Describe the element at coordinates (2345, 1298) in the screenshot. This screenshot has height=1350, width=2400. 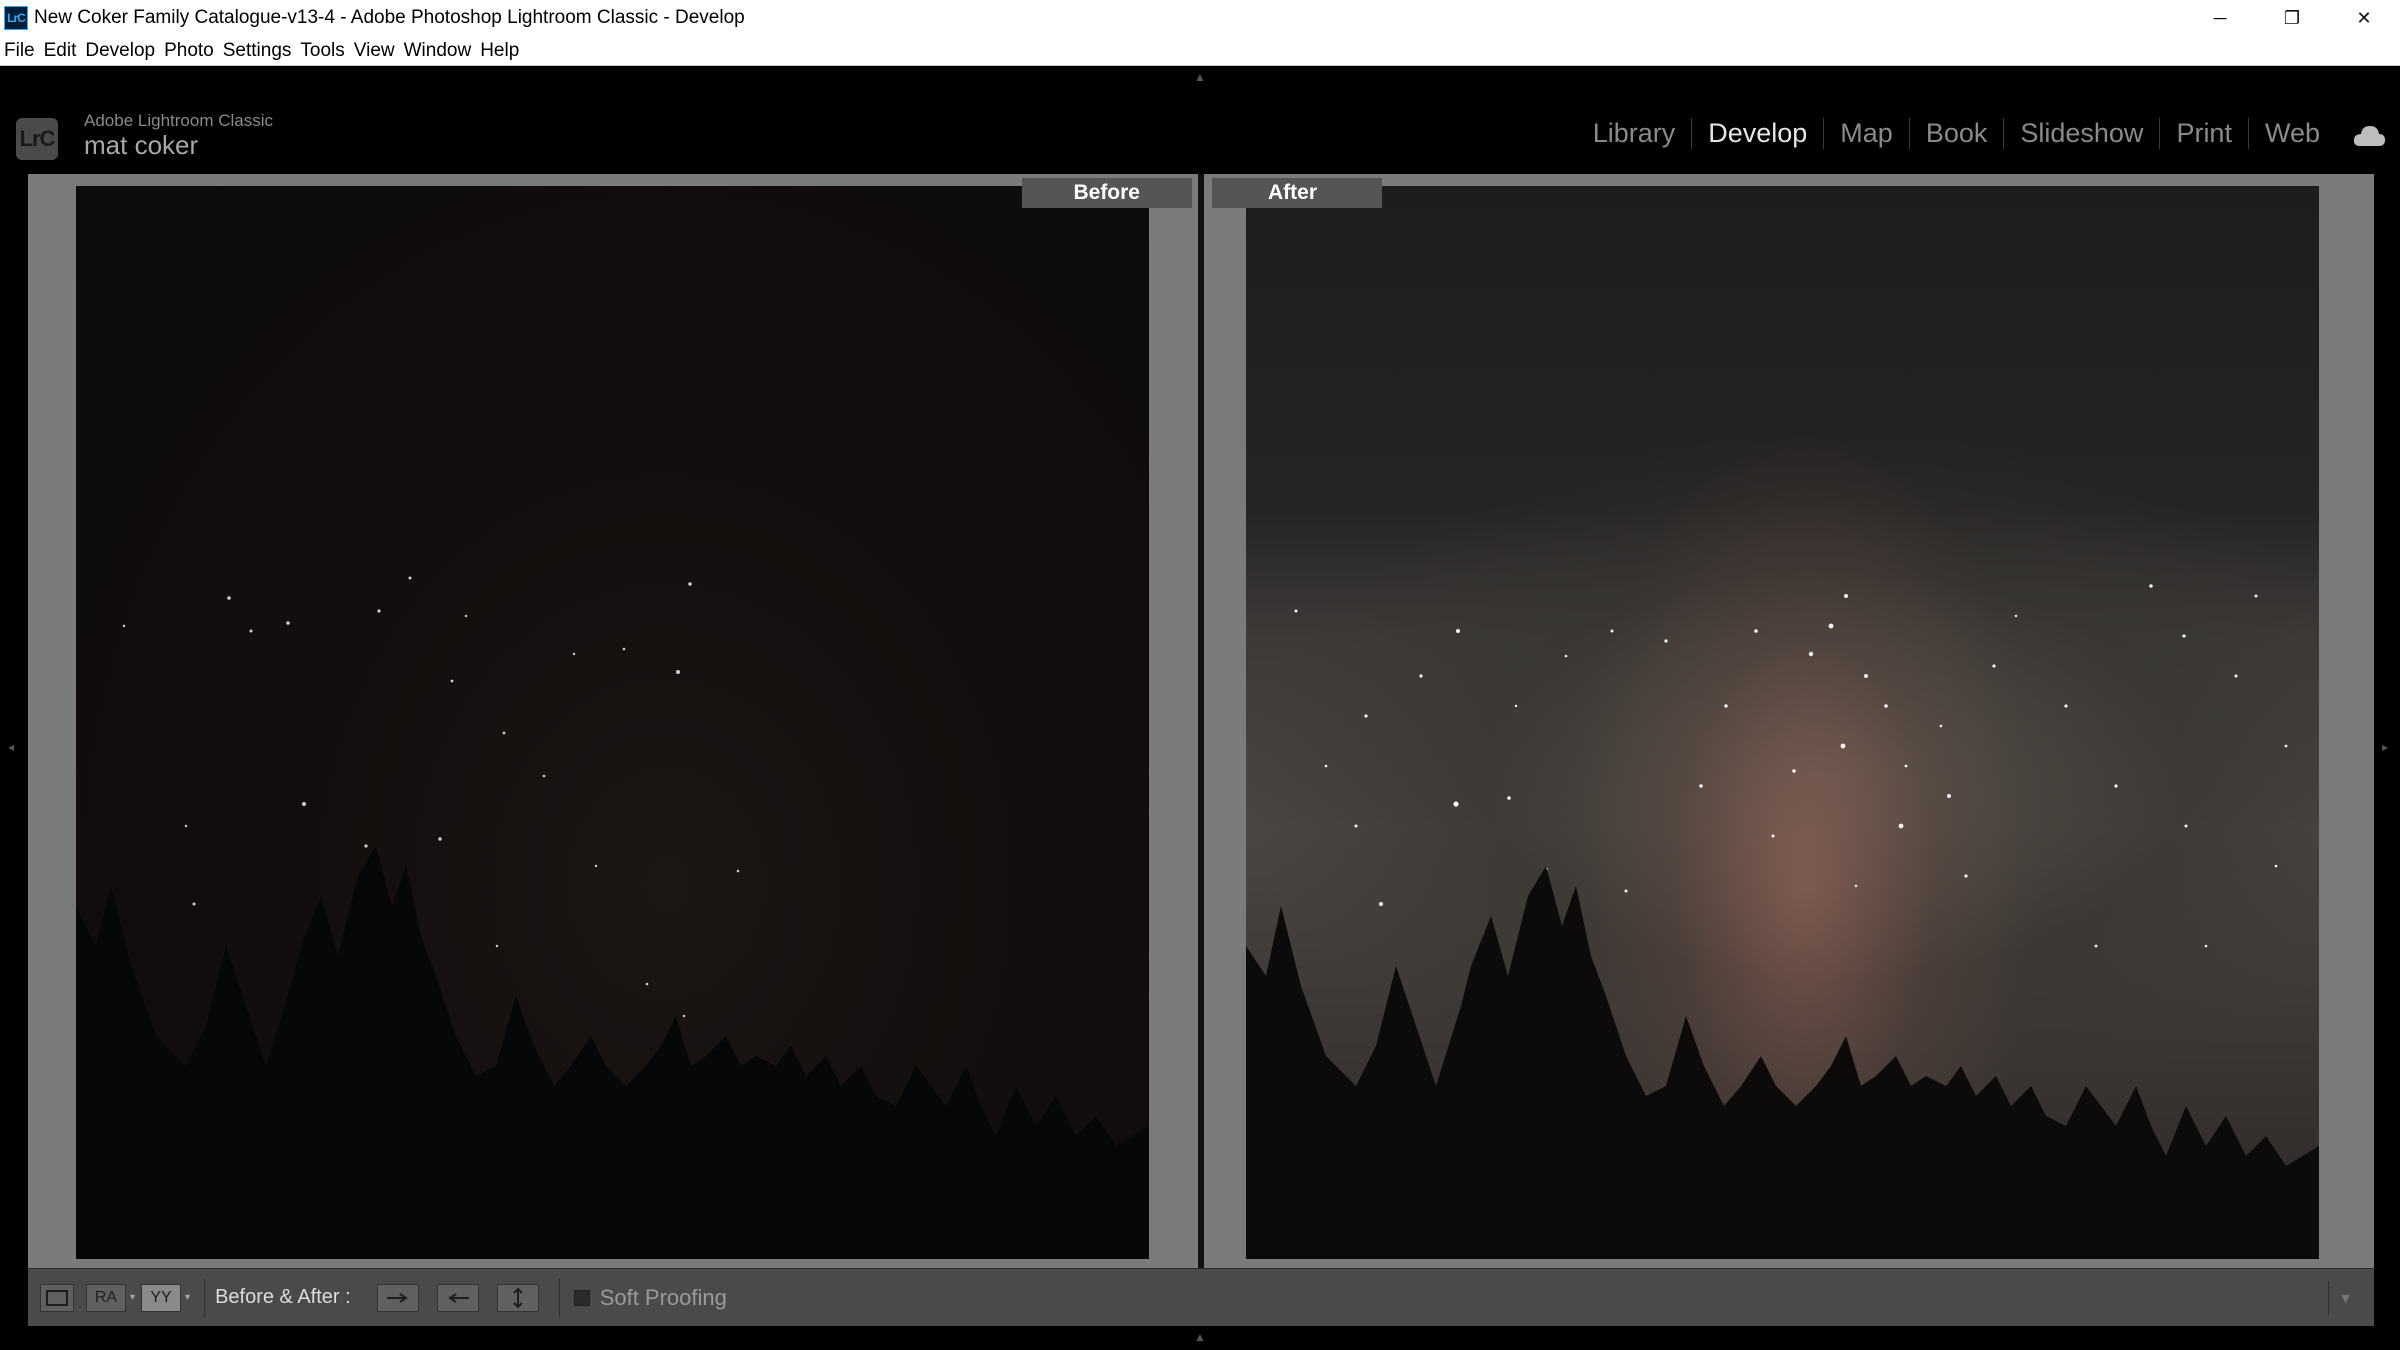
I see `toolbar-menu-icon: ▼` at that location.